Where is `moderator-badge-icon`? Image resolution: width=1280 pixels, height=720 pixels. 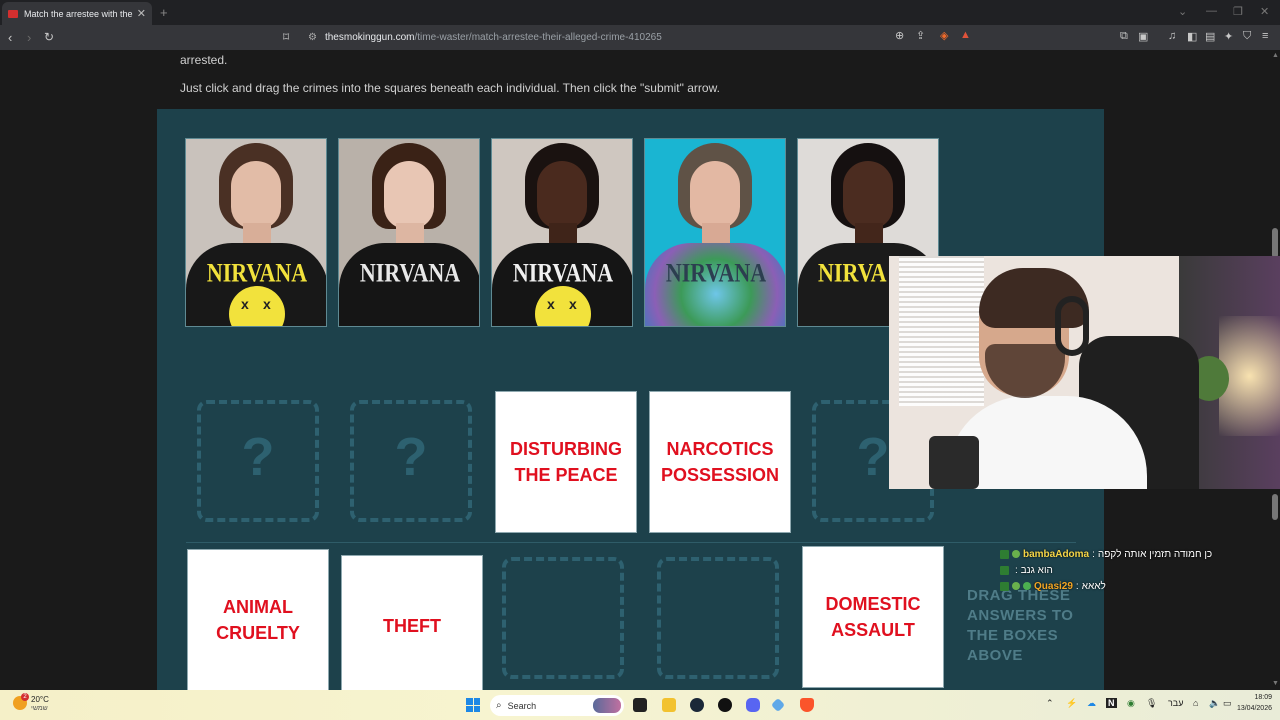
moderator-badge-icon is located at coordinates (1027, 586).